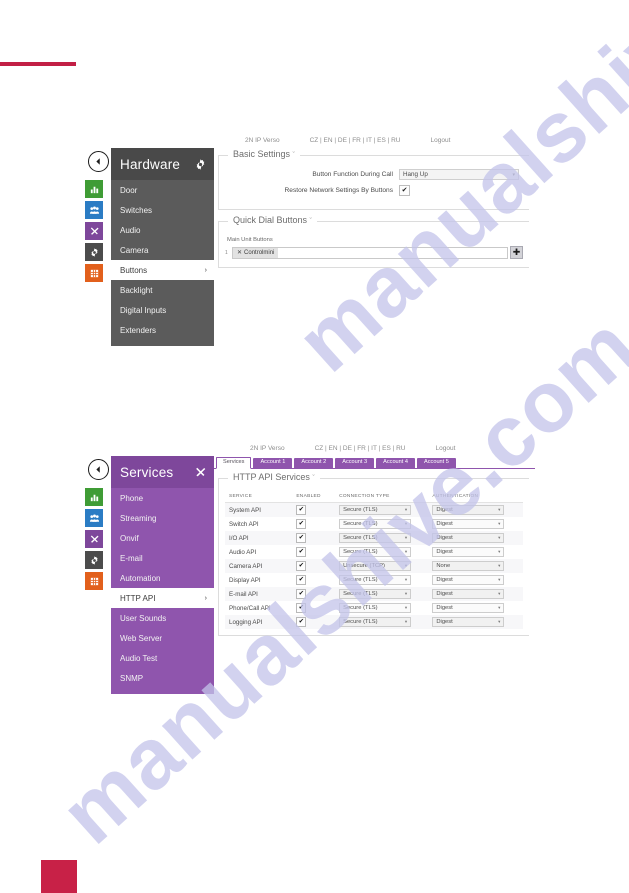  What do you see at coordinates (205, 598) in the screenshot?
I see `chevron-right-icon: ›` at bounding box center [205, 598].